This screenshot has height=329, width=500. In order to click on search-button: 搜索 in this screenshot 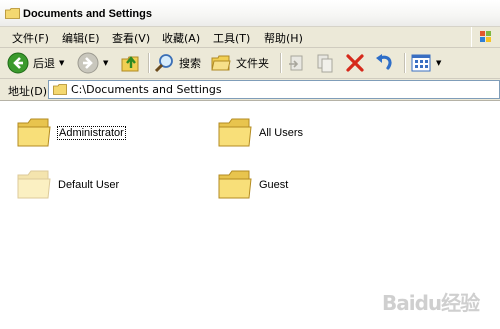, I will do `click(177, 63)`.